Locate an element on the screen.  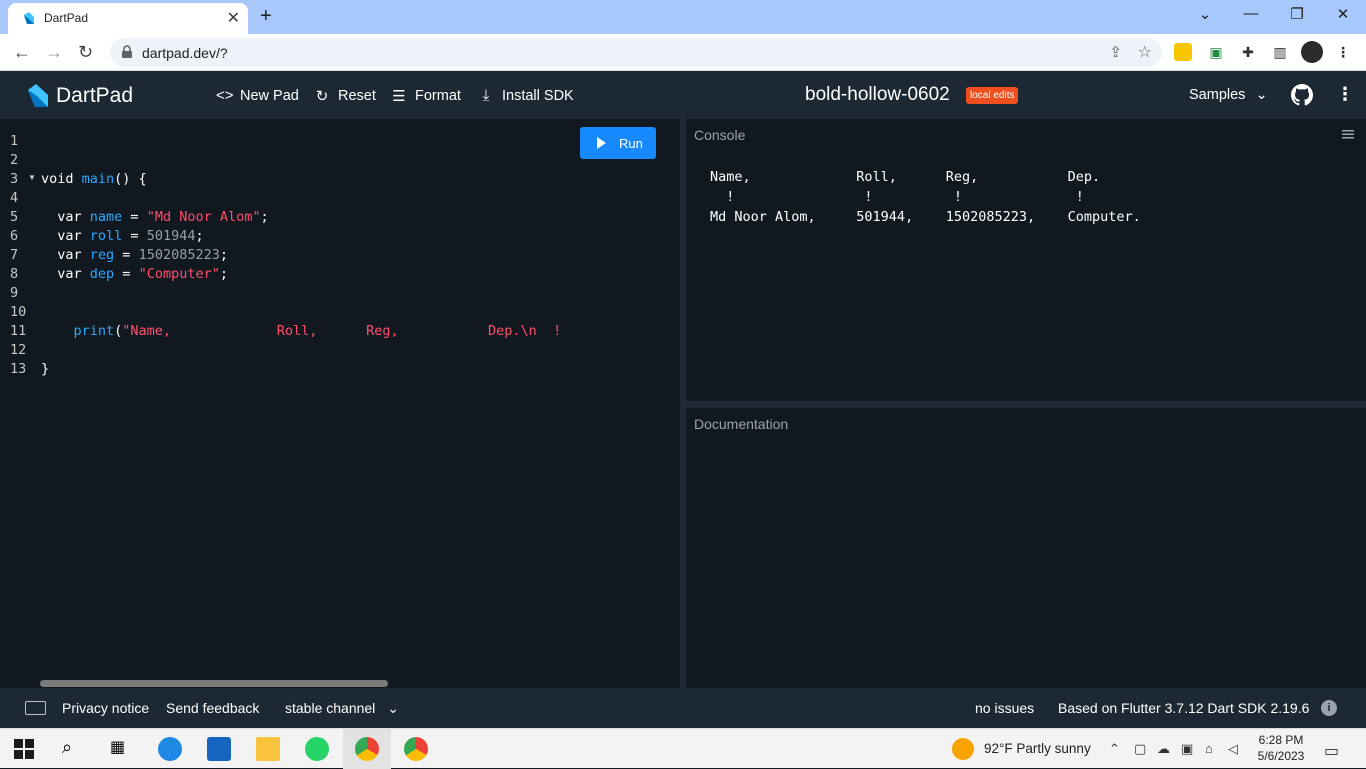
code-line: var name = "Md Noor Alom"; is located at coordinates (356, 217).